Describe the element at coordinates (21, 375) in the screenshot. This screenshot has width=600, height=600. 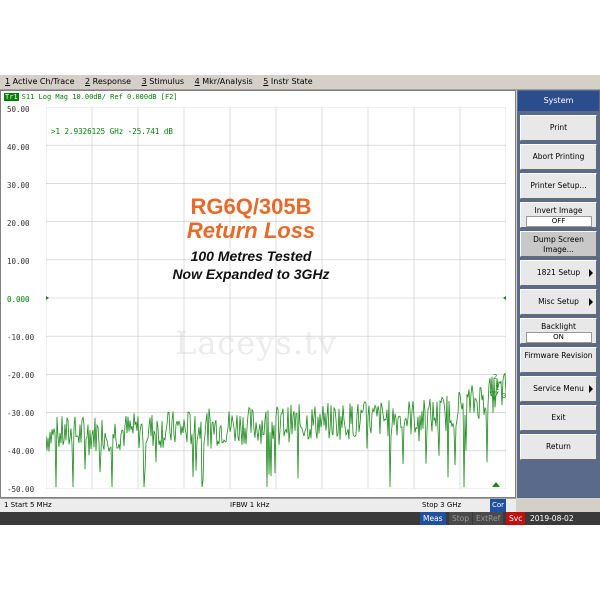
I see `y-label: -20.00` at that location.